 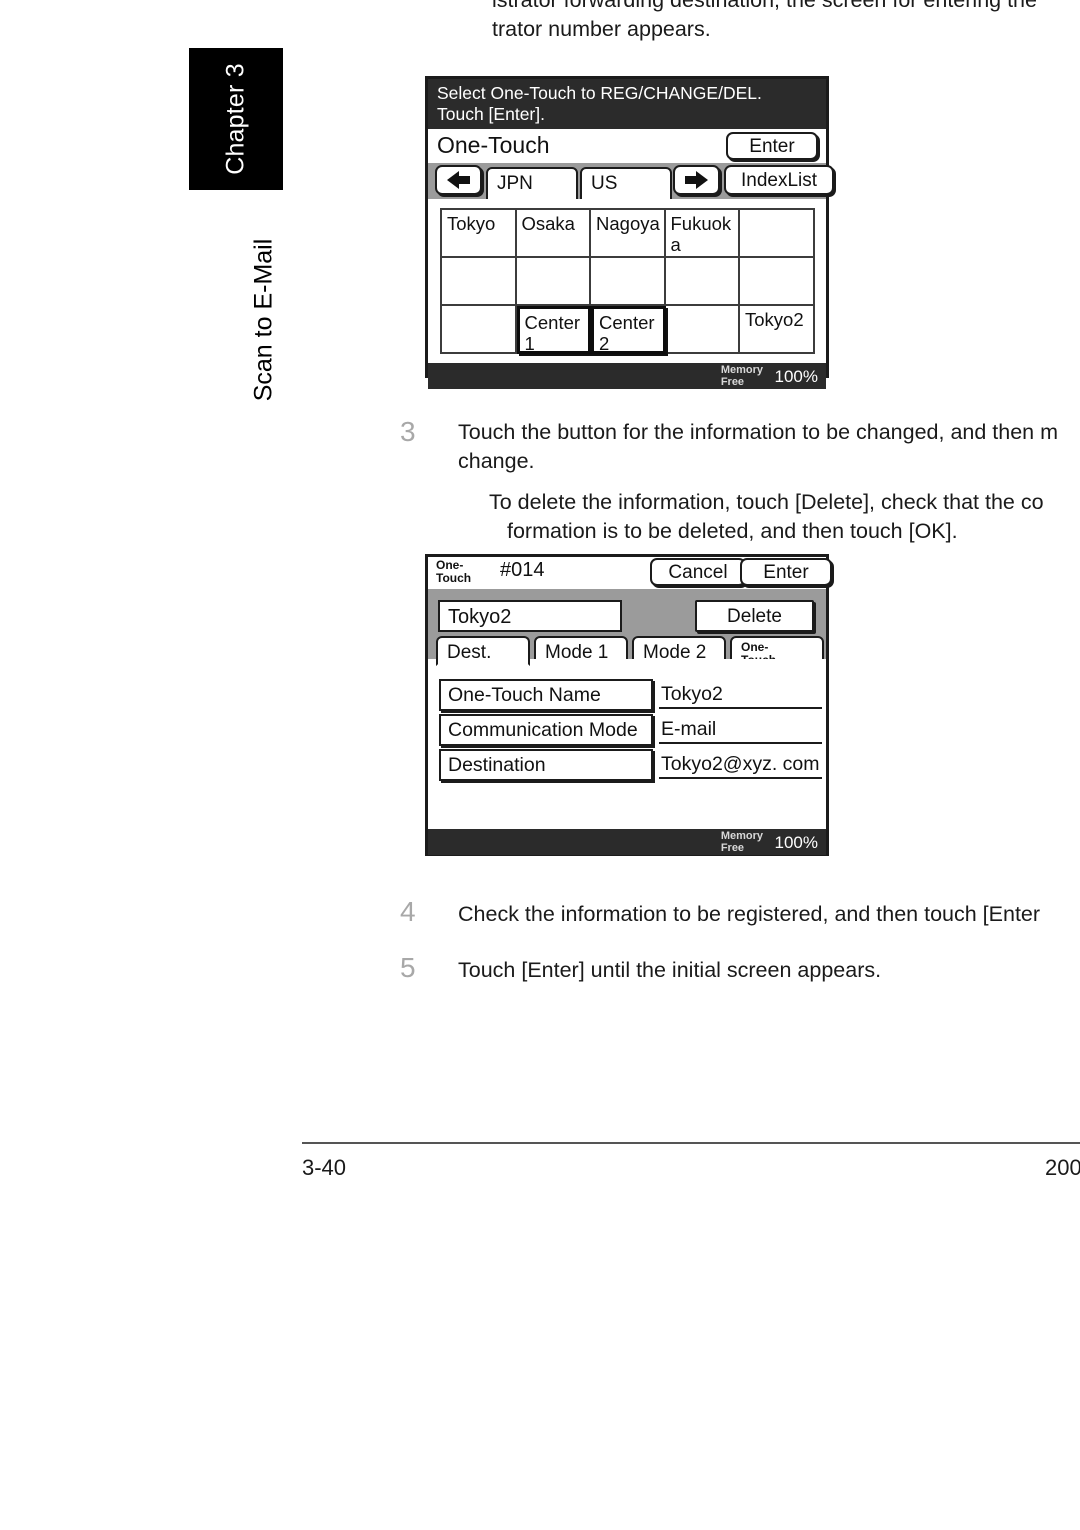 What do you see at coordinates (324, 1167) in the screenshot?
I see `footer-page-number: 3-40` at bounding box center [324, 1167].